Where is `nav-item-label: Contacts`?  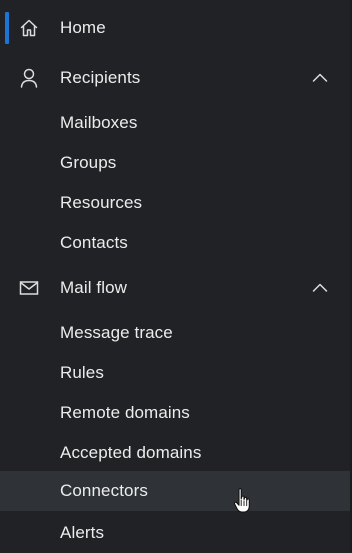
nav-item-label: Contacts is located at coordinates (94, 242).